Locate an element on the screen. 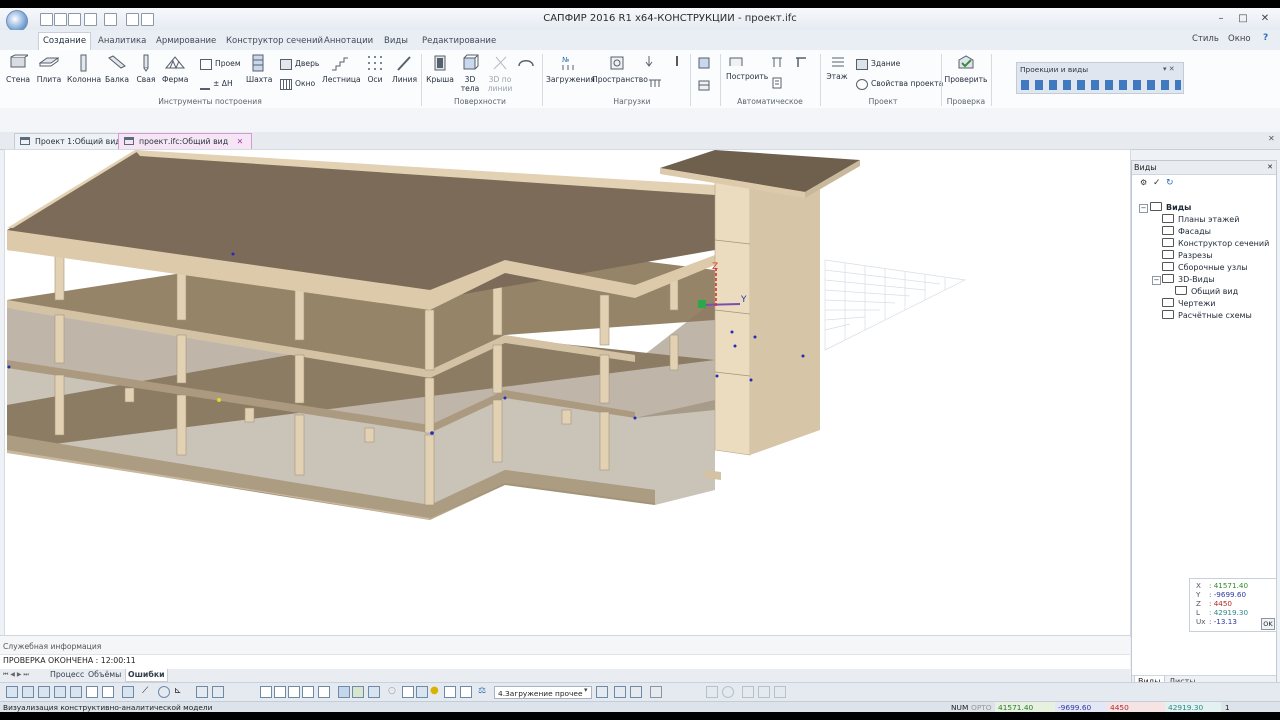 The height and width of the screenshot is (720, 1280). surface-tool-button is located at coordinates (526, 64).